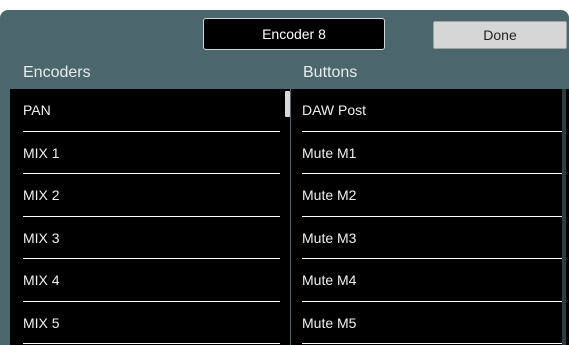 The image size is (569, 345). What do you see at coordinates (151, 195) in the screenshot?
I see `encoder-list-item: MIX 2` at bounding box center [151, 195].